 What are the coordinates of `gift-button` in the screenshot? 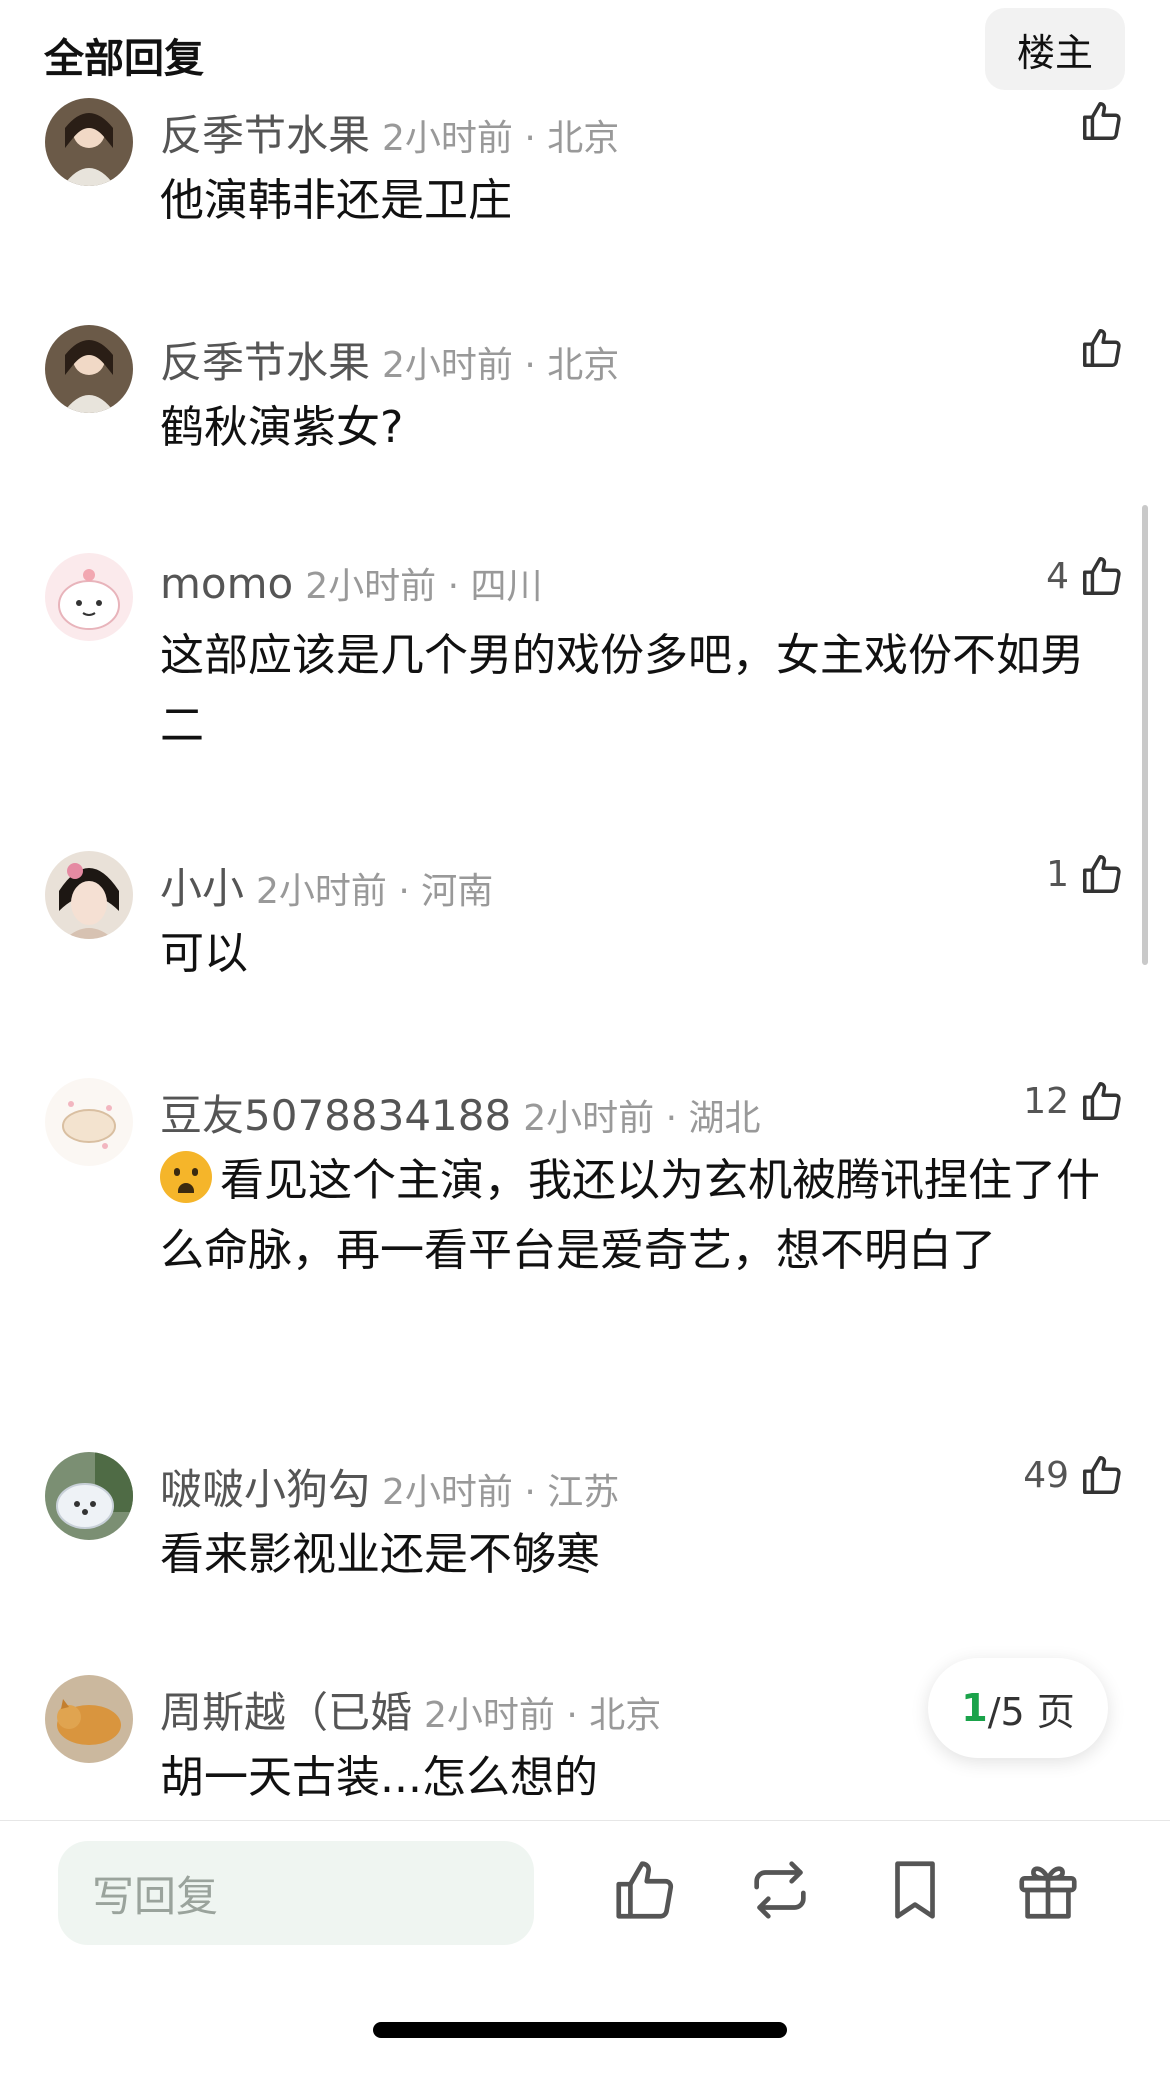 It's located at (1048, 1890).